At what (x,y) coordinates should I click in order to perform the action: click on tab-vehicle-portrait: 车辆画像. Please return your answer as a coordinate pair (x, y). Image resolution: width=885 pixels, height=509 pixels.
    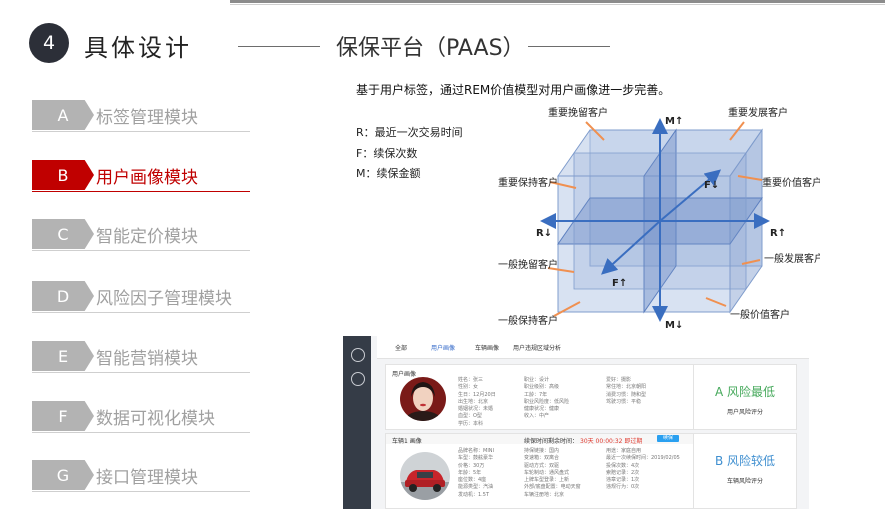
    Looking at the image, I should click on (487, 347).